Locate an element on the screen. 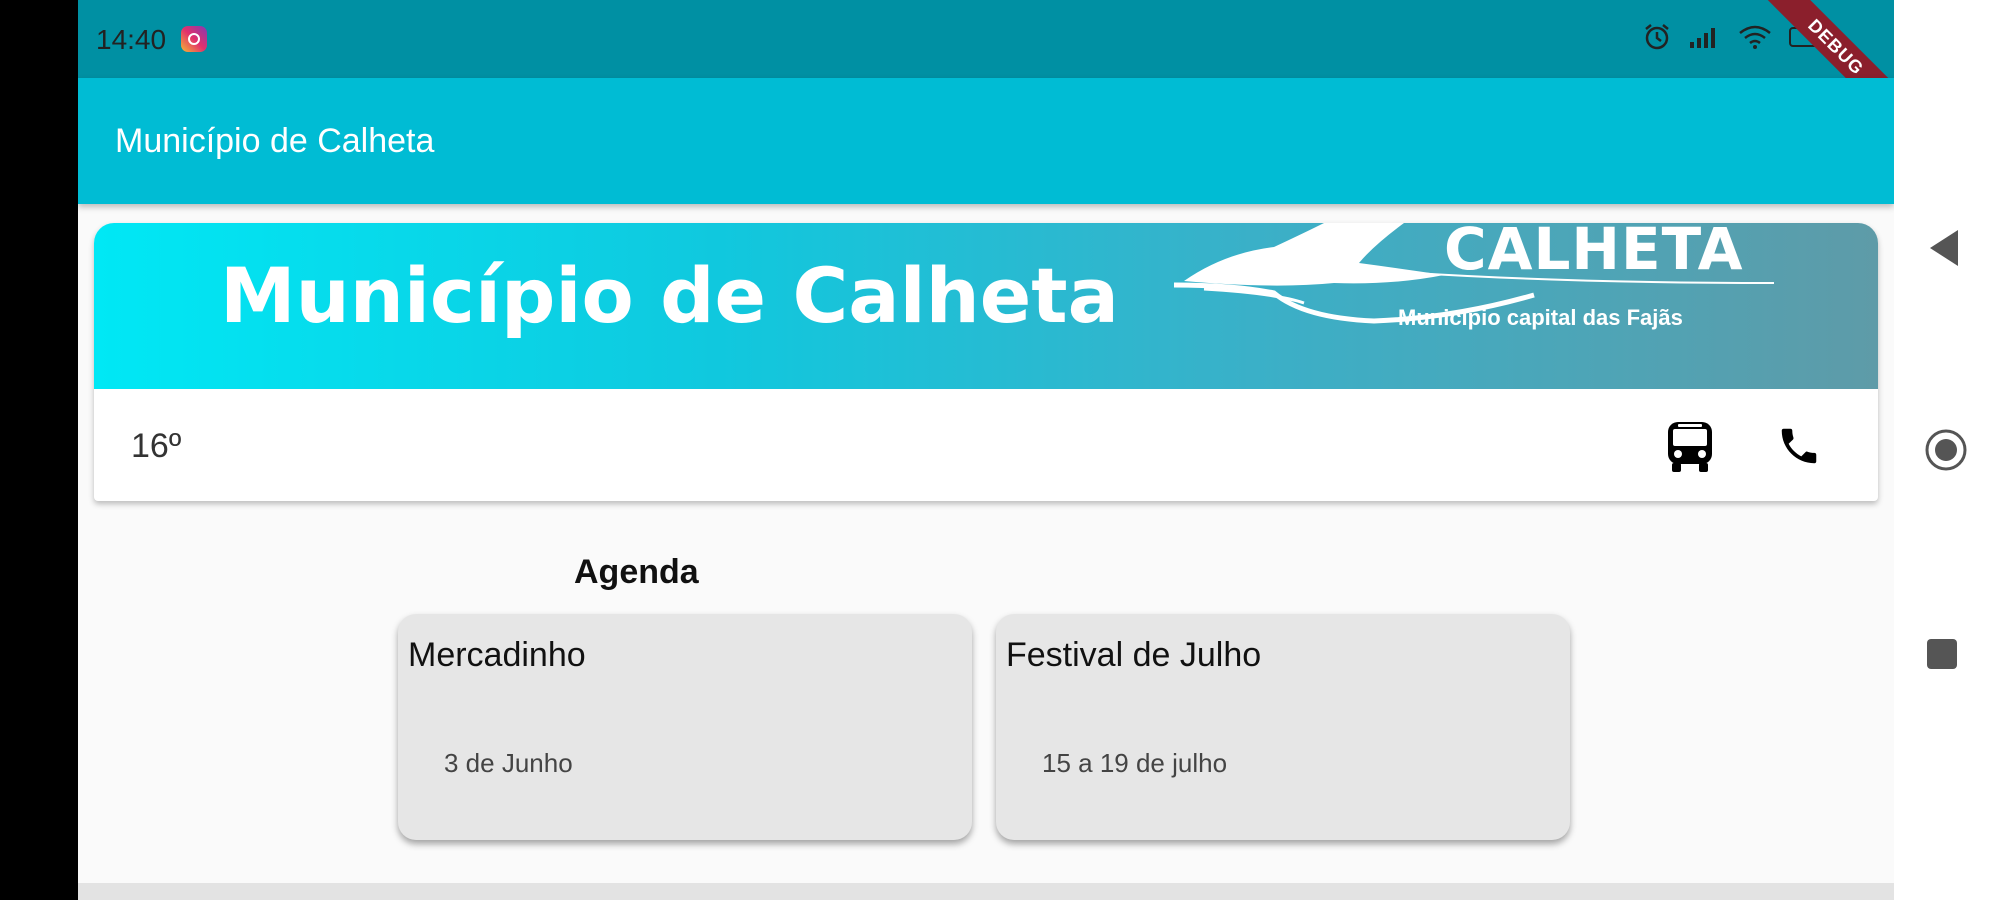 This screenshot has height=900, width=2003. event-name: Mercadinho is located at coordinates (497, 655).